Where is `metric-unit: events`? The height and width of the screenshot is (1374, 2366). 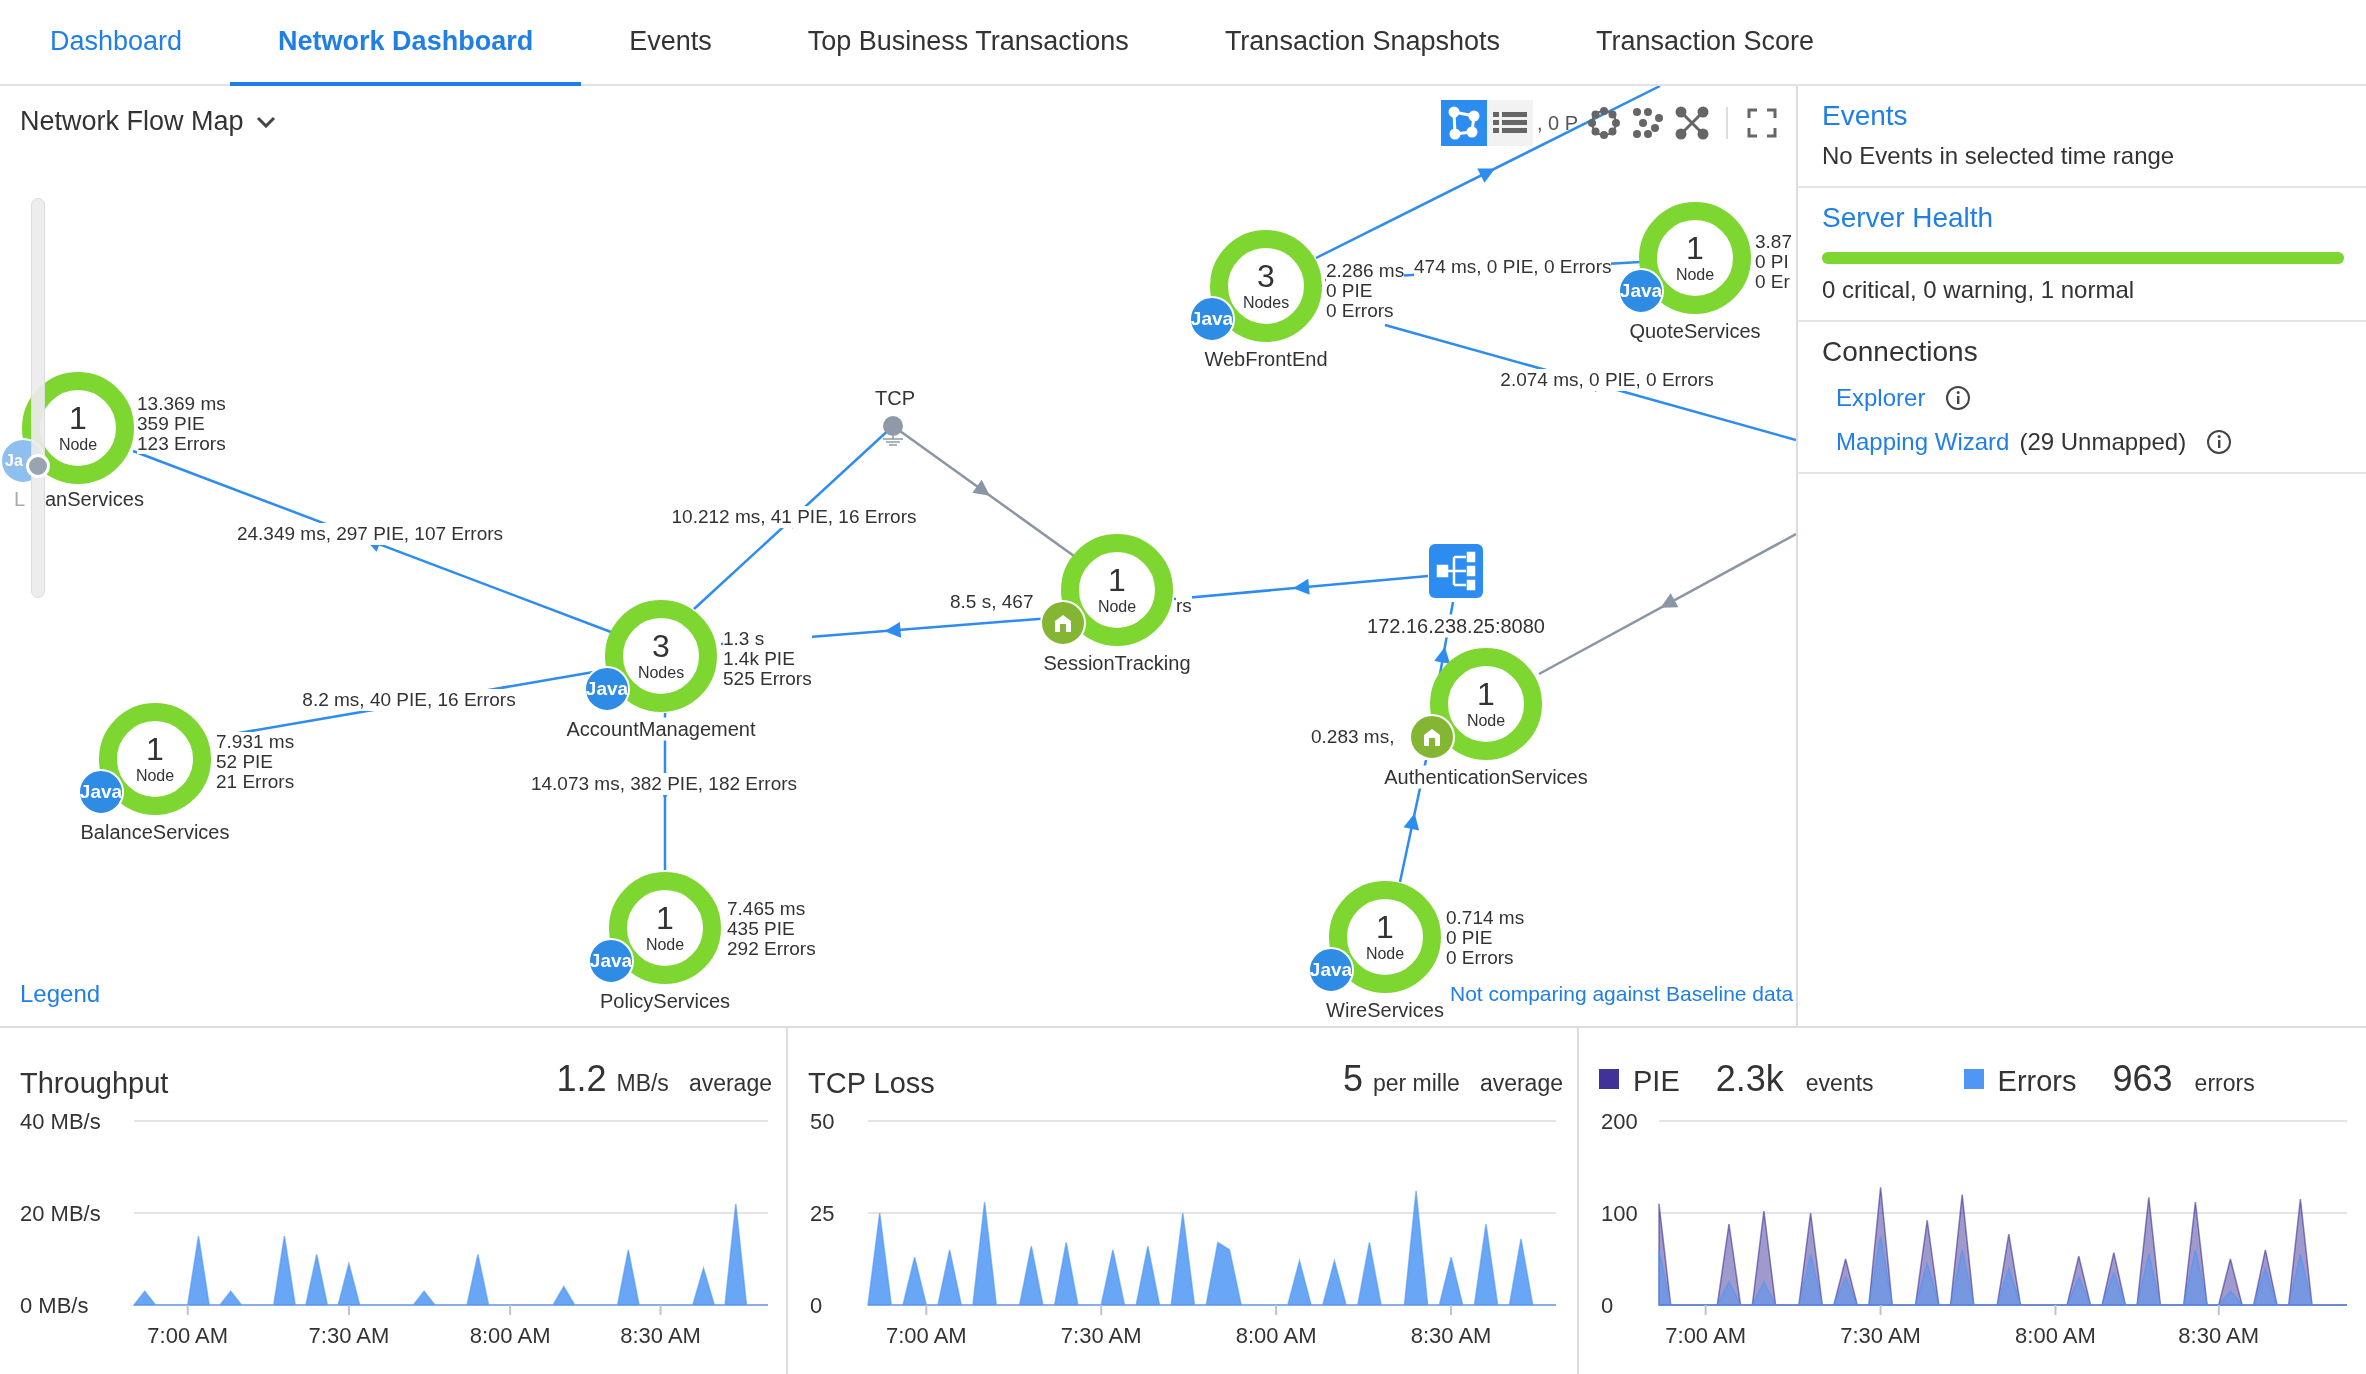 metric-unit: events is located at coordinates (1839, 1083).